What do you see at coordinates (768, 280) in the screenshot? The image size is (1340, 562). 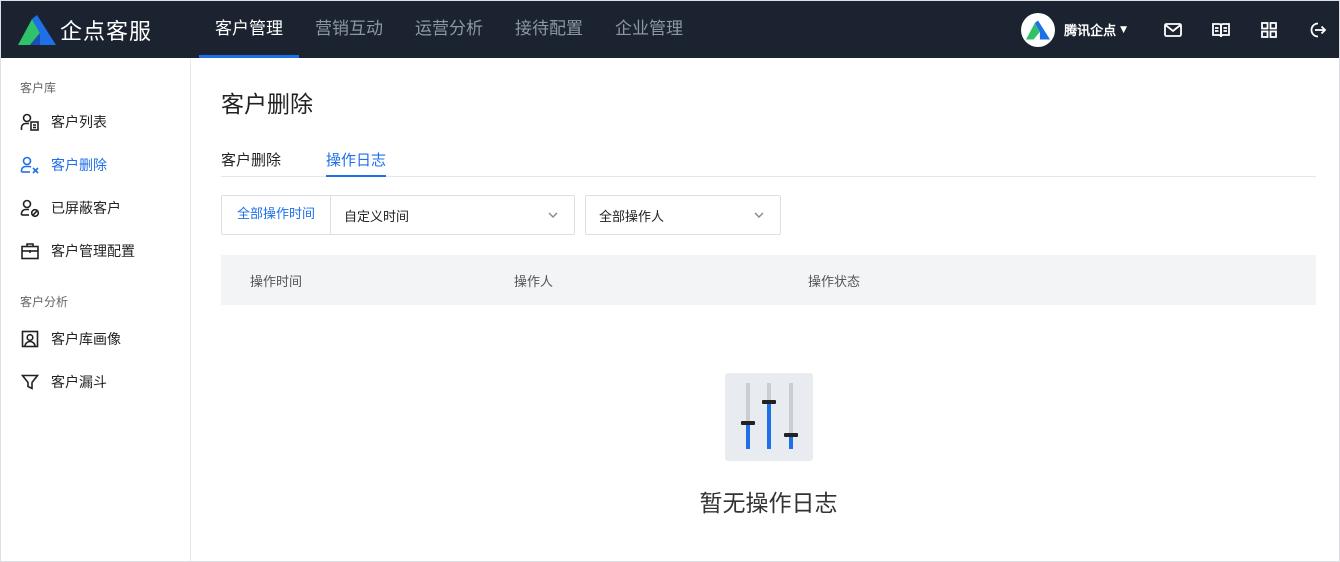 I see `table-header: 操作时间 操作人 操作状态` at bounding box center [768, 280].